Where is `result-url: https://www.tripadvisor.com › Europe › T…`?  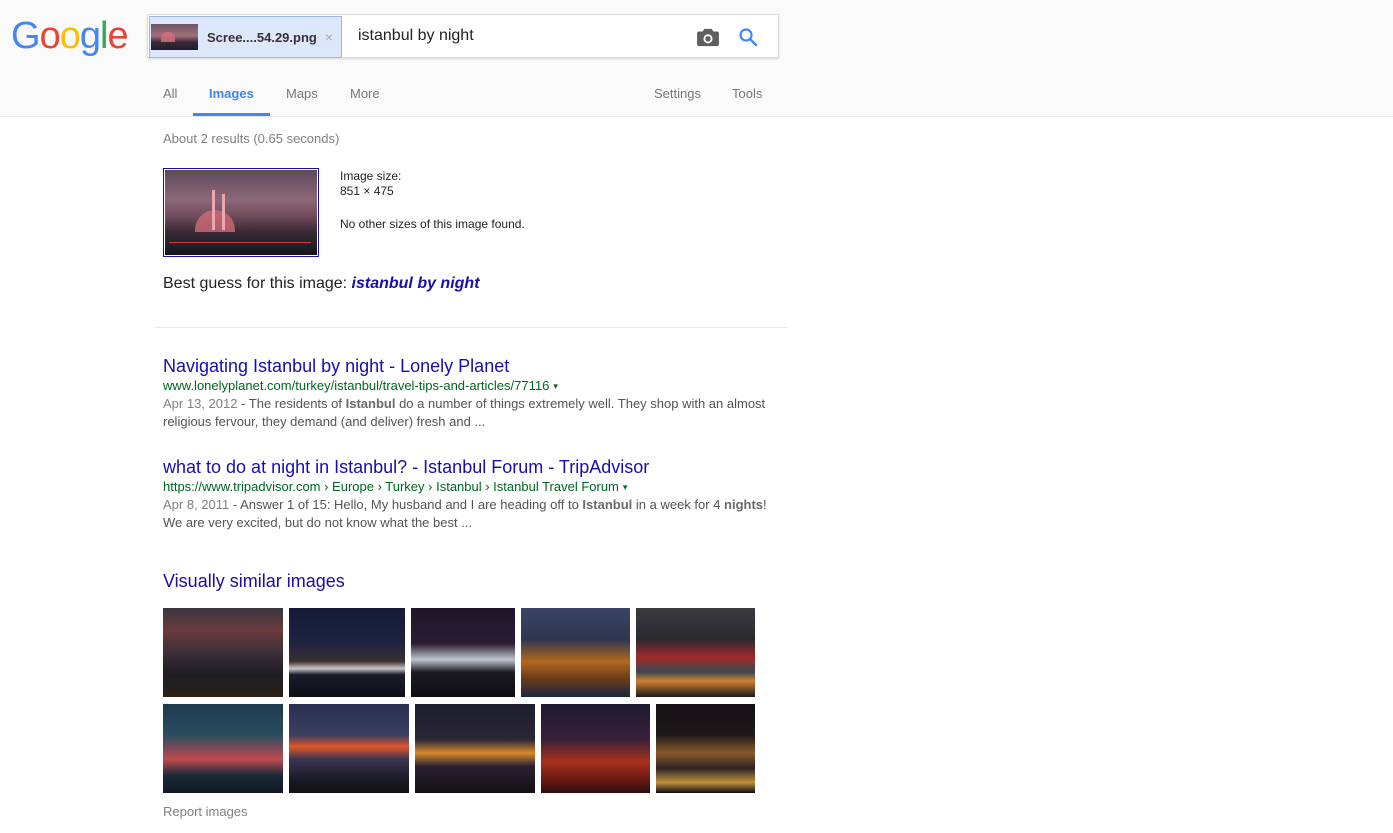
result-url: https://www.tripadvisor.com › Europe › T… is located at coordinates (395, 486).